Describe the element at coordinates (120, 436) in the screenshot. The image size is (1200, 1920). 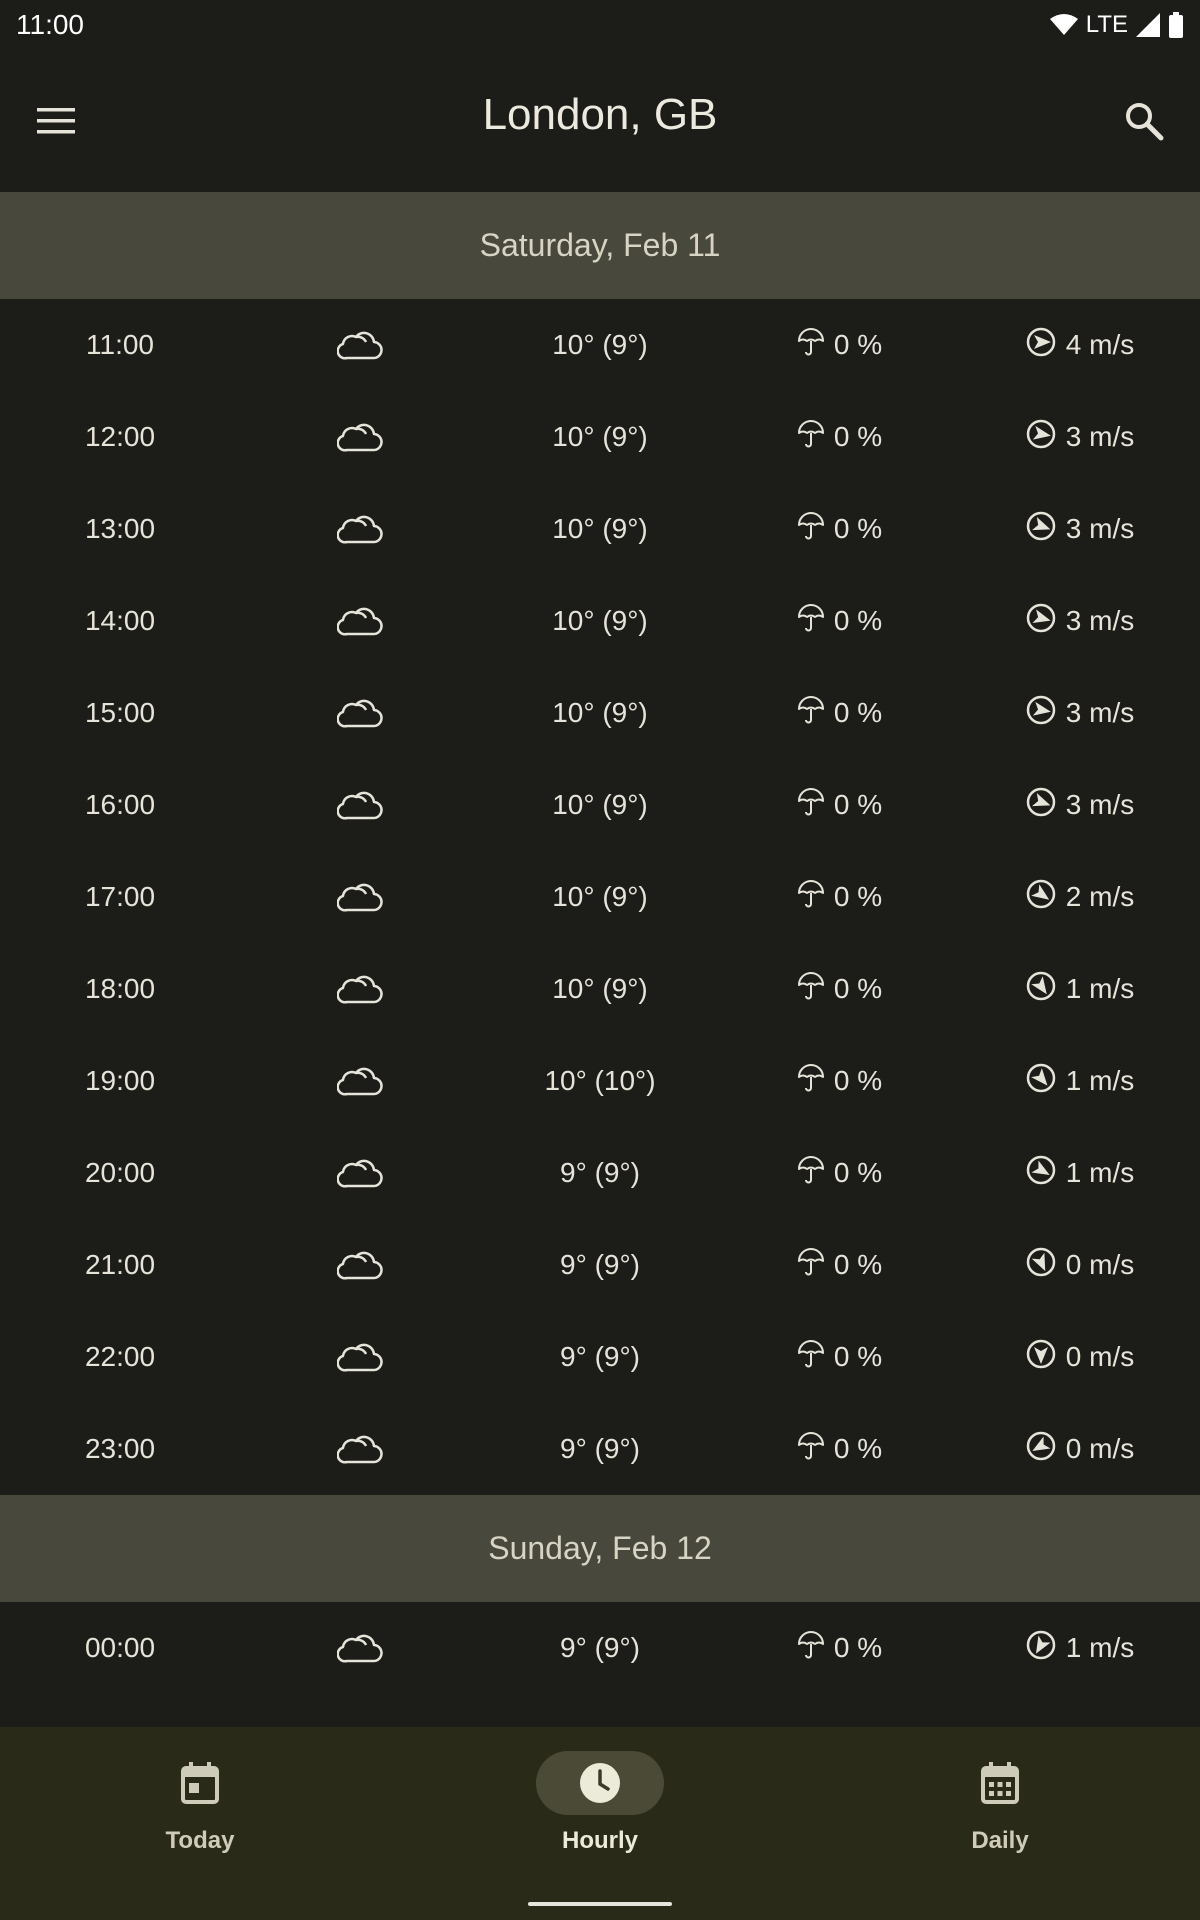
I see `hour-time: 12:00` at that location.